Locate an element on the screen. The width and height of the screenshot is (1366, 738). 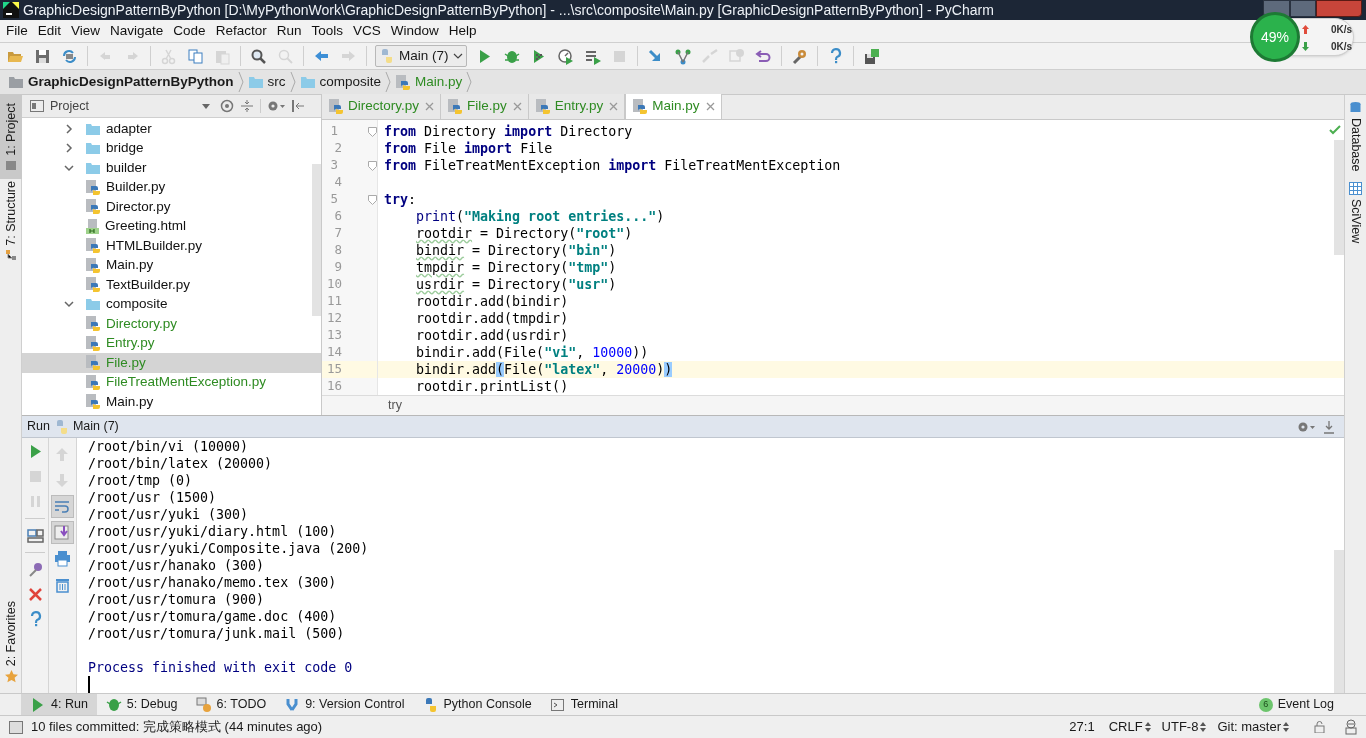
tree-item: FileTreatMentException.py is located at coordinates (144, 382).